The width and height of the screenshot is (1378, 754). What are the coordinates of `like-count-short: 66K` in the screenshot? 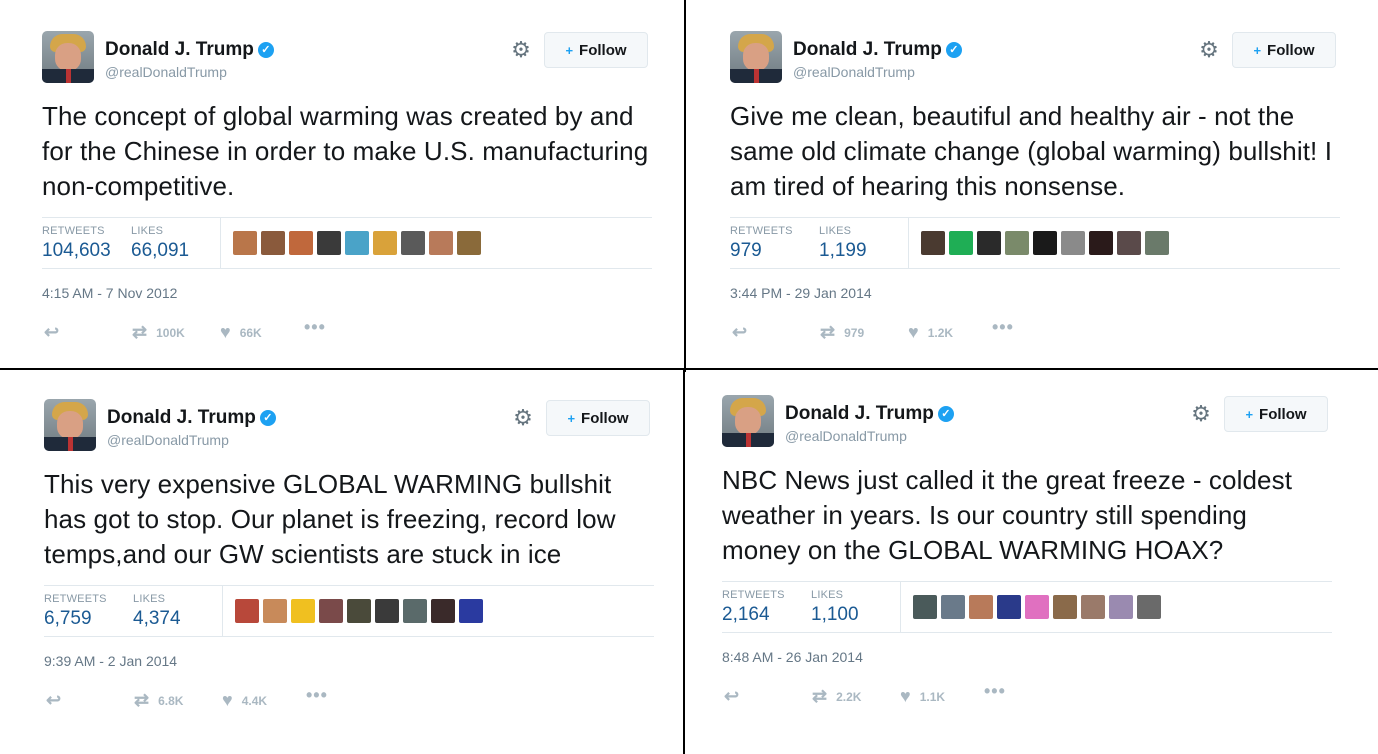 It's located at (250, 332).